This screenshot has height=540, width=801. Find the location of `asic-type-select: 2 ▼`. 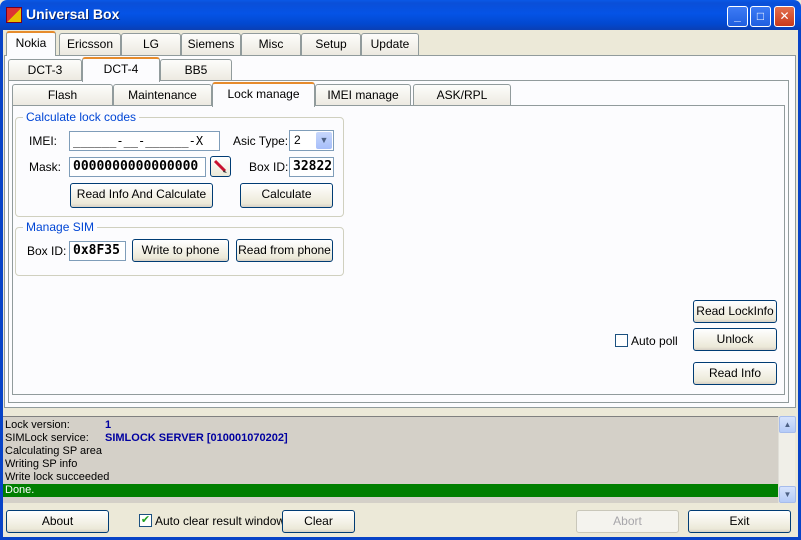

asic-type-select: 2 ▼ is located at coordinates (311, 140).